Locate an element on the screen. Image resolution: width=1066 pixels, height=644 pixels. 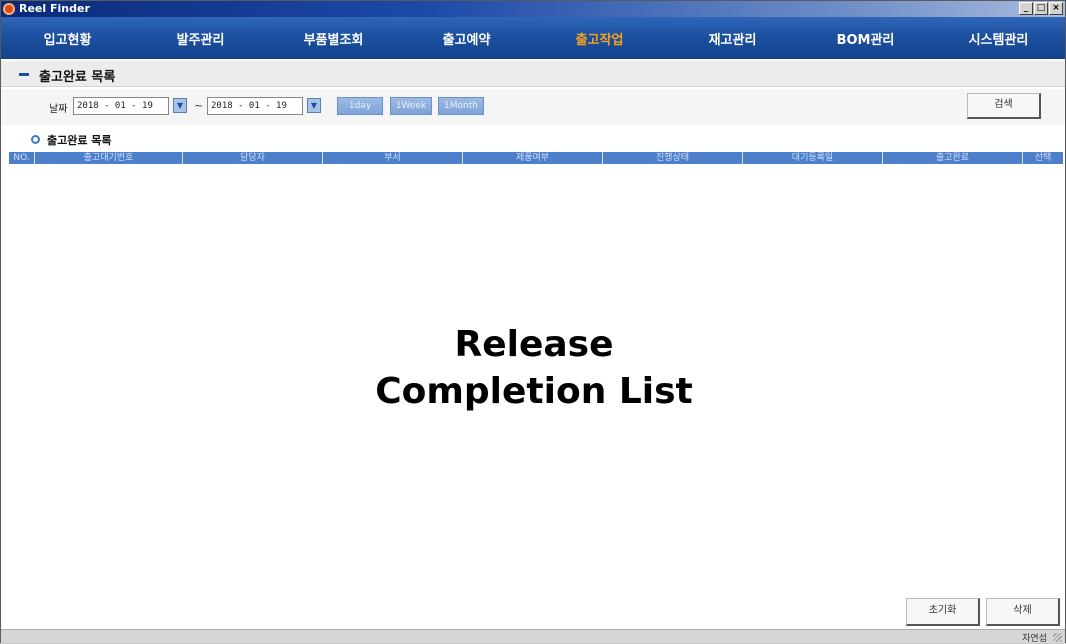
title-bar: Reel Finder _ □ × is located at coordinates (533, 9).